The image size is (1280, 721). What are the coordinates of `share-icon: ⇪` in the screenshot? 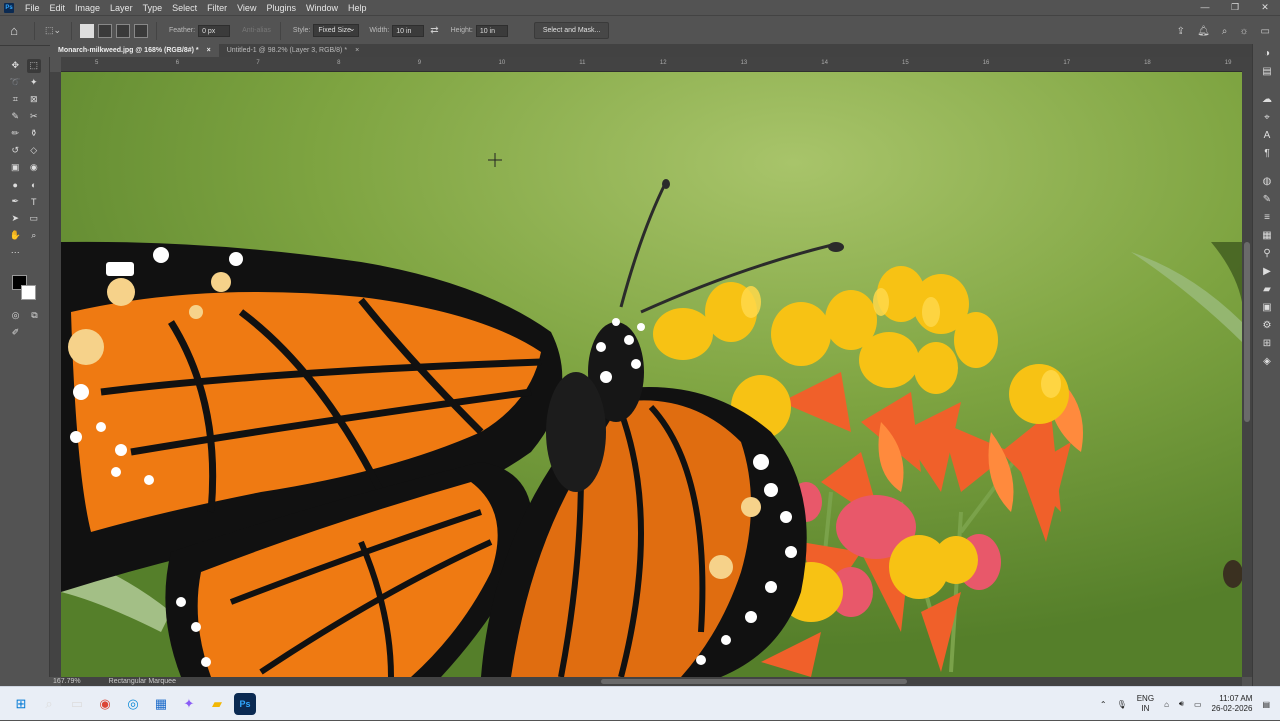 It's located at (1181, 31).